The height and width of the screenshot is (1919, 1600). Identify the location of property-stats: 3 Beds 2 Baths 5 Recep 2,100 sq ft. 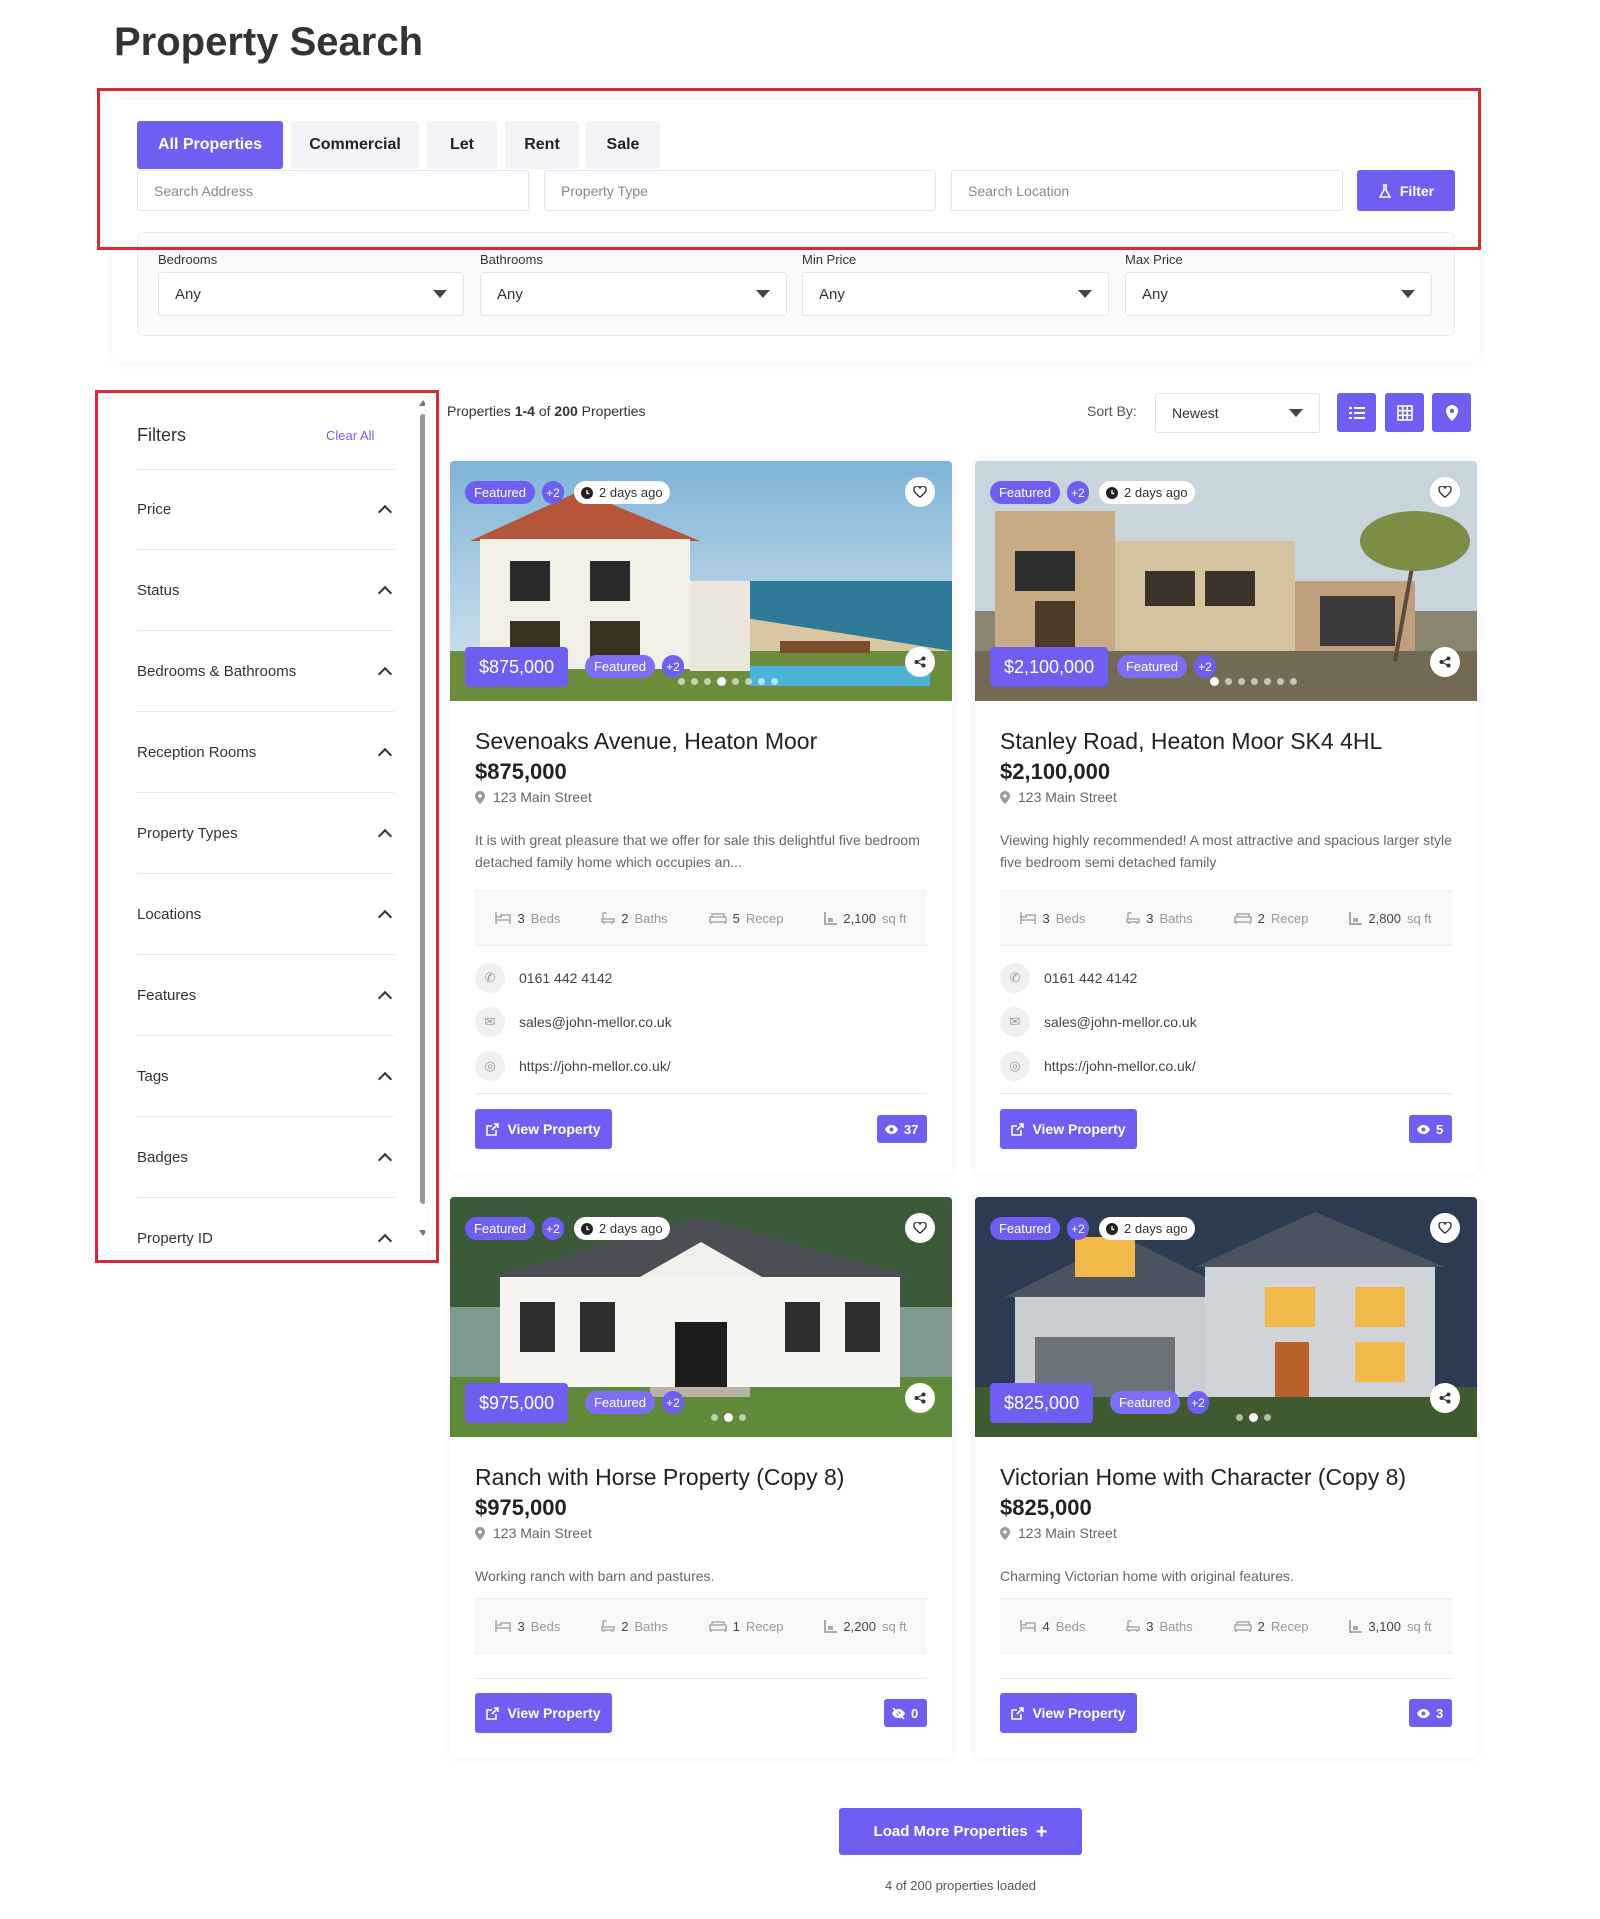
(701, 918).